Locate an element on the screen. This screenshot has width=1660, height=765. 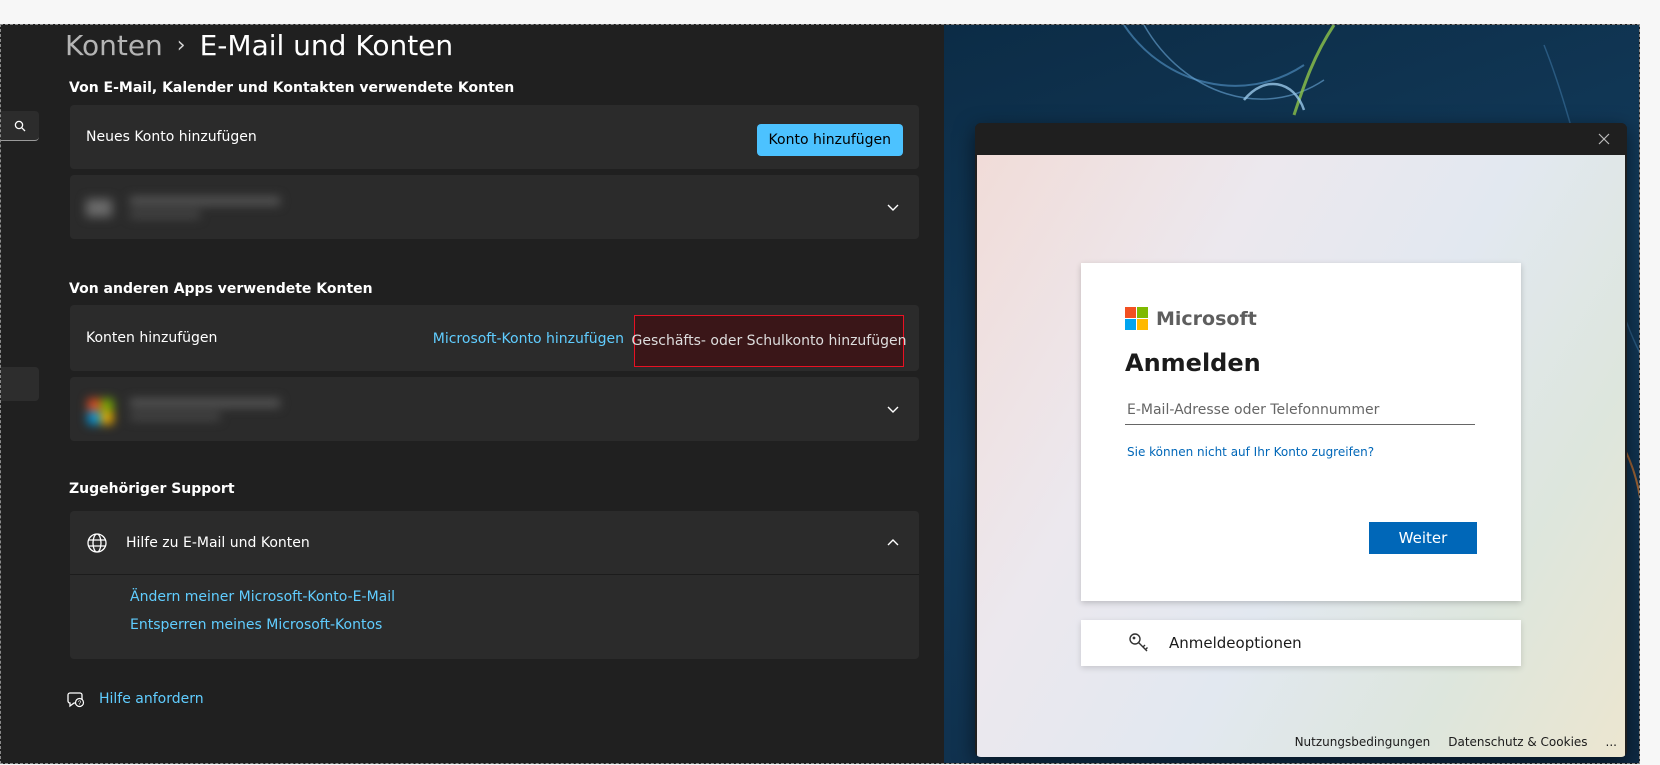
support-link-unlock-account: Entsperren meines Microsoft-Kontos is located at coordinates (256, 625).